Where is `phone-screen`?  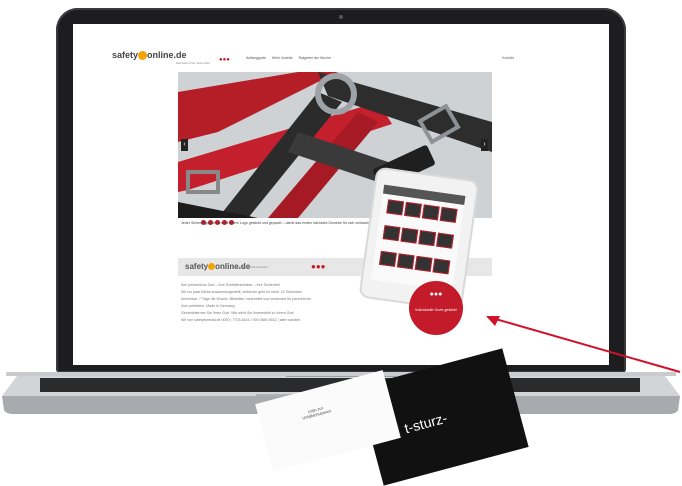 phone-screen is located at coordinates (418, 238).